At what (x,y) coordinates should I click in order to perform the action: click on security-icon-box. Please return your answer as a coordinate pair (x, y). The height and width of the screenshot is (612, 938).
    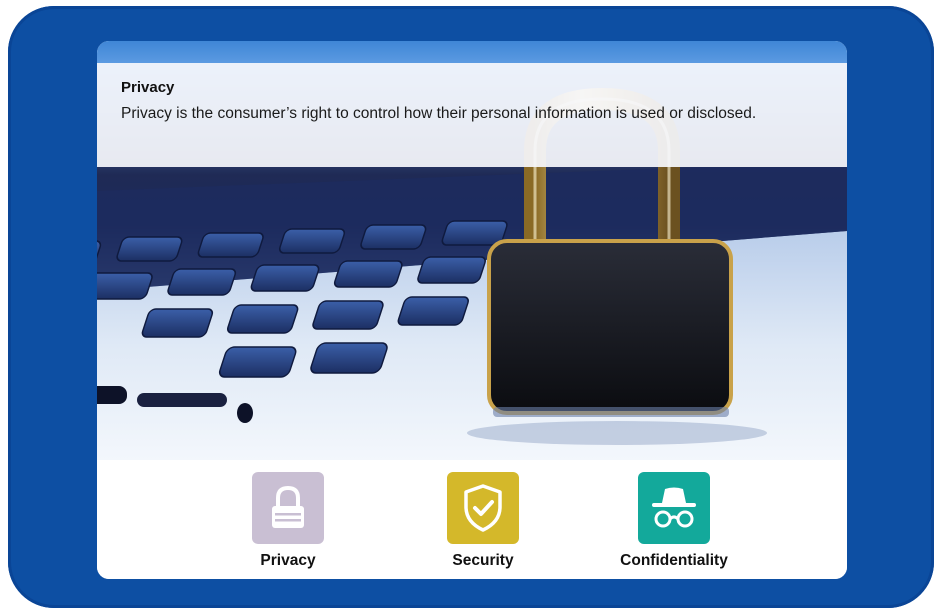
    Looking at the image, I should click on (483, 508).